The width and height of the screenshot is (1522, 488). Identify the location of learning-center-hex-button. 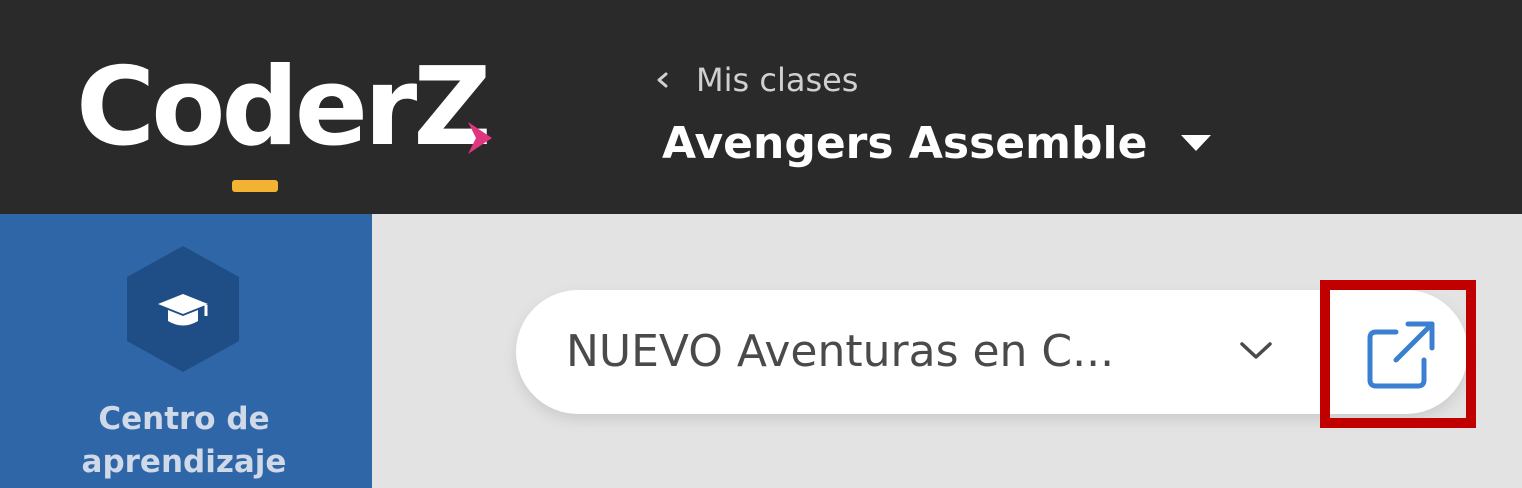
(183, 309).